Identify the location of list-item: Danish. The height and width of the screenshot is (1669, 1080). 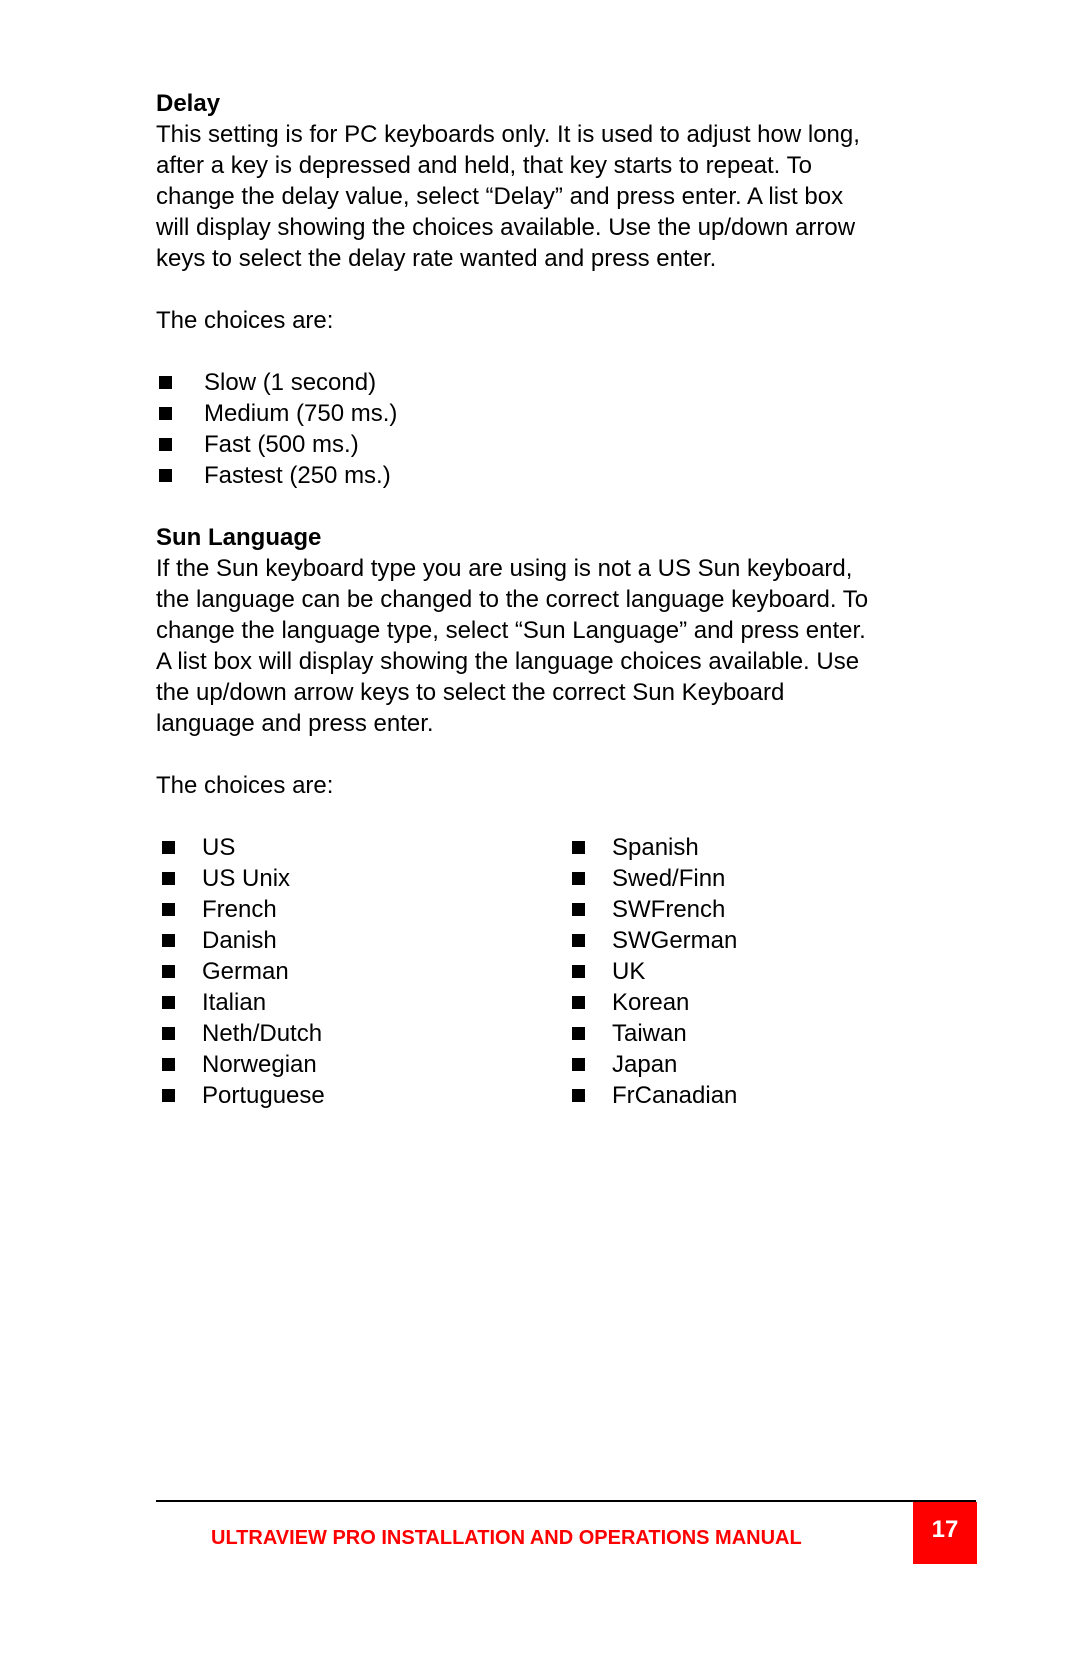
(361, 940).